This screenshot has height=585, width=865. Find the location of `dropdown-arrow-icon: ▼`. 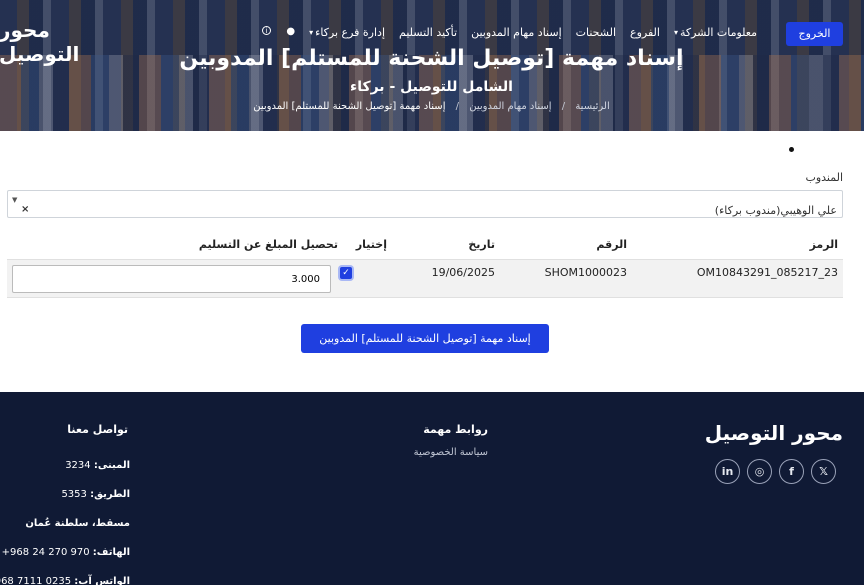

dropdown-arrow-icon: ▼ is located at coordinates (15, 200).